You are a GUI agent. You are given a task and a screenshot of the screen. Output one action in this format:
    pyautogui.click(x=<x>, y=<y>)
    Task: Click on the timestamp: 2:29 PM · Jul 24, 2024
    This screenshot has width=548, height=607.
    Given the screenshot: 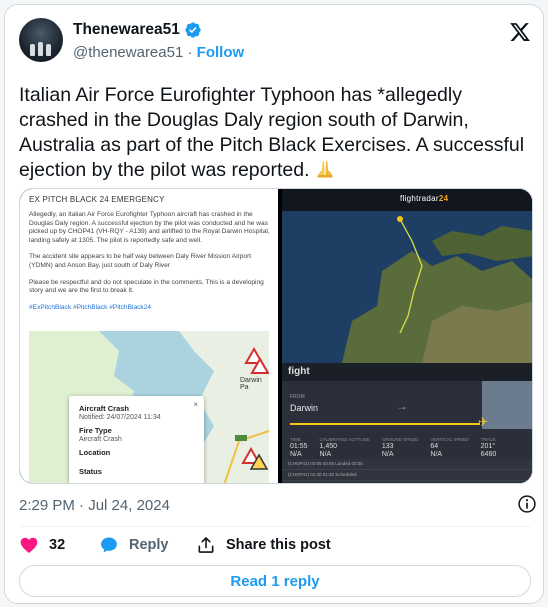 What is the action you would take?
    pyautogui.click(x=94, y=505)
    